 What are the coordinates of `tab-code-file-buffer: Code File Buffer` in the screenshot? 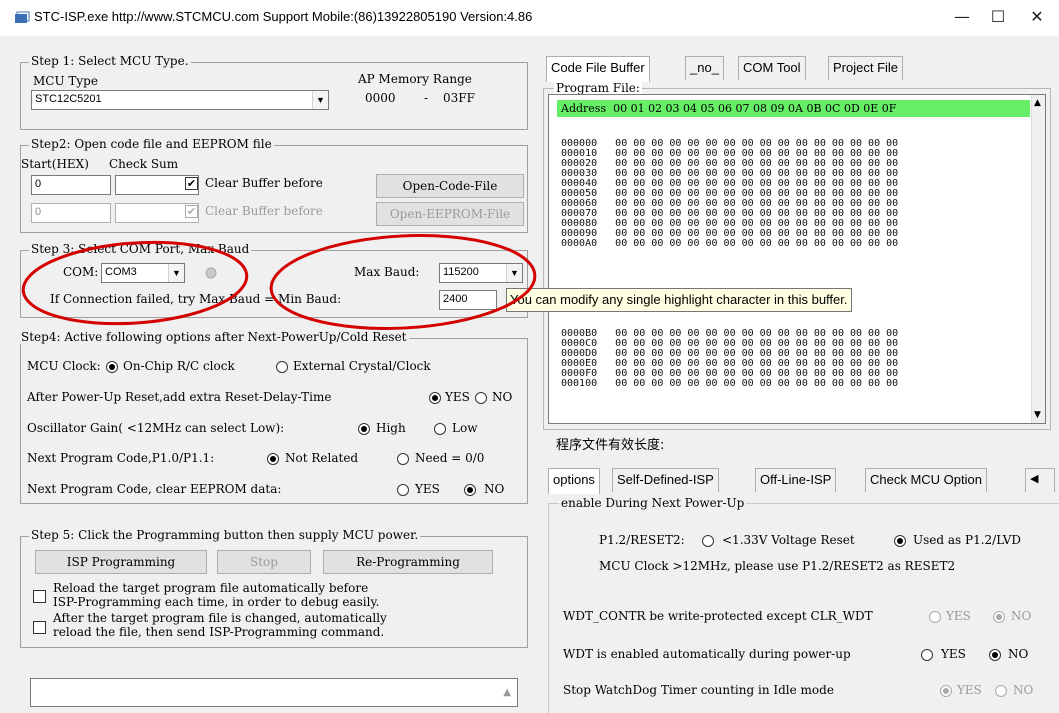 It's located at (598, 69).